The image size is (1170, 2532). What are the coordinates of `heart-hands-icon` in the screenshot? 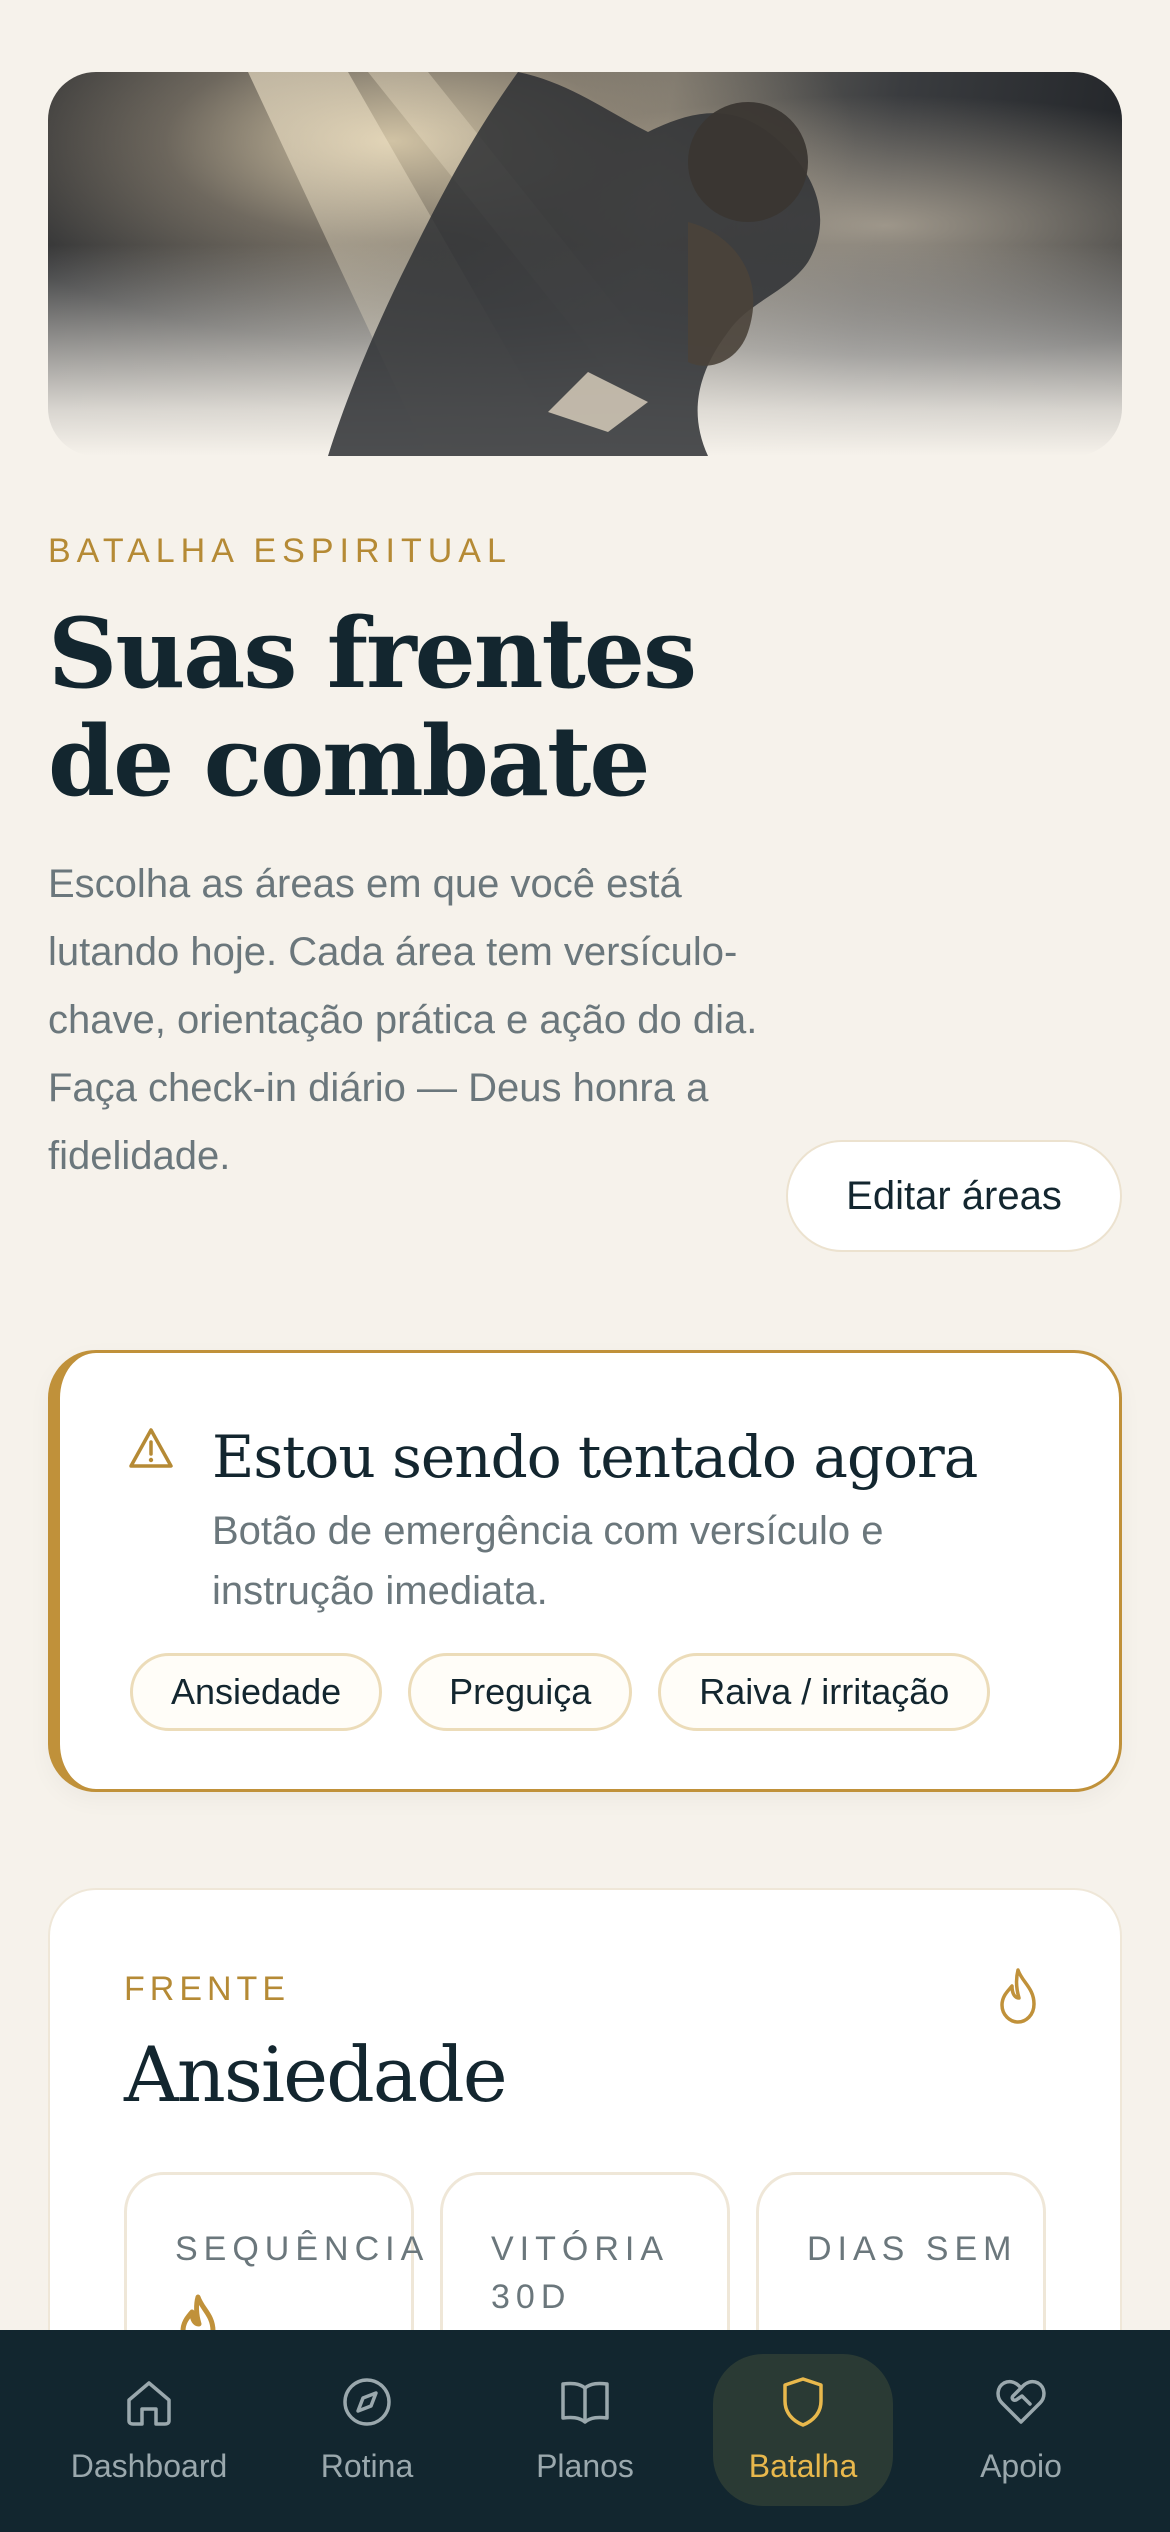 It's located at (1021, 2401).